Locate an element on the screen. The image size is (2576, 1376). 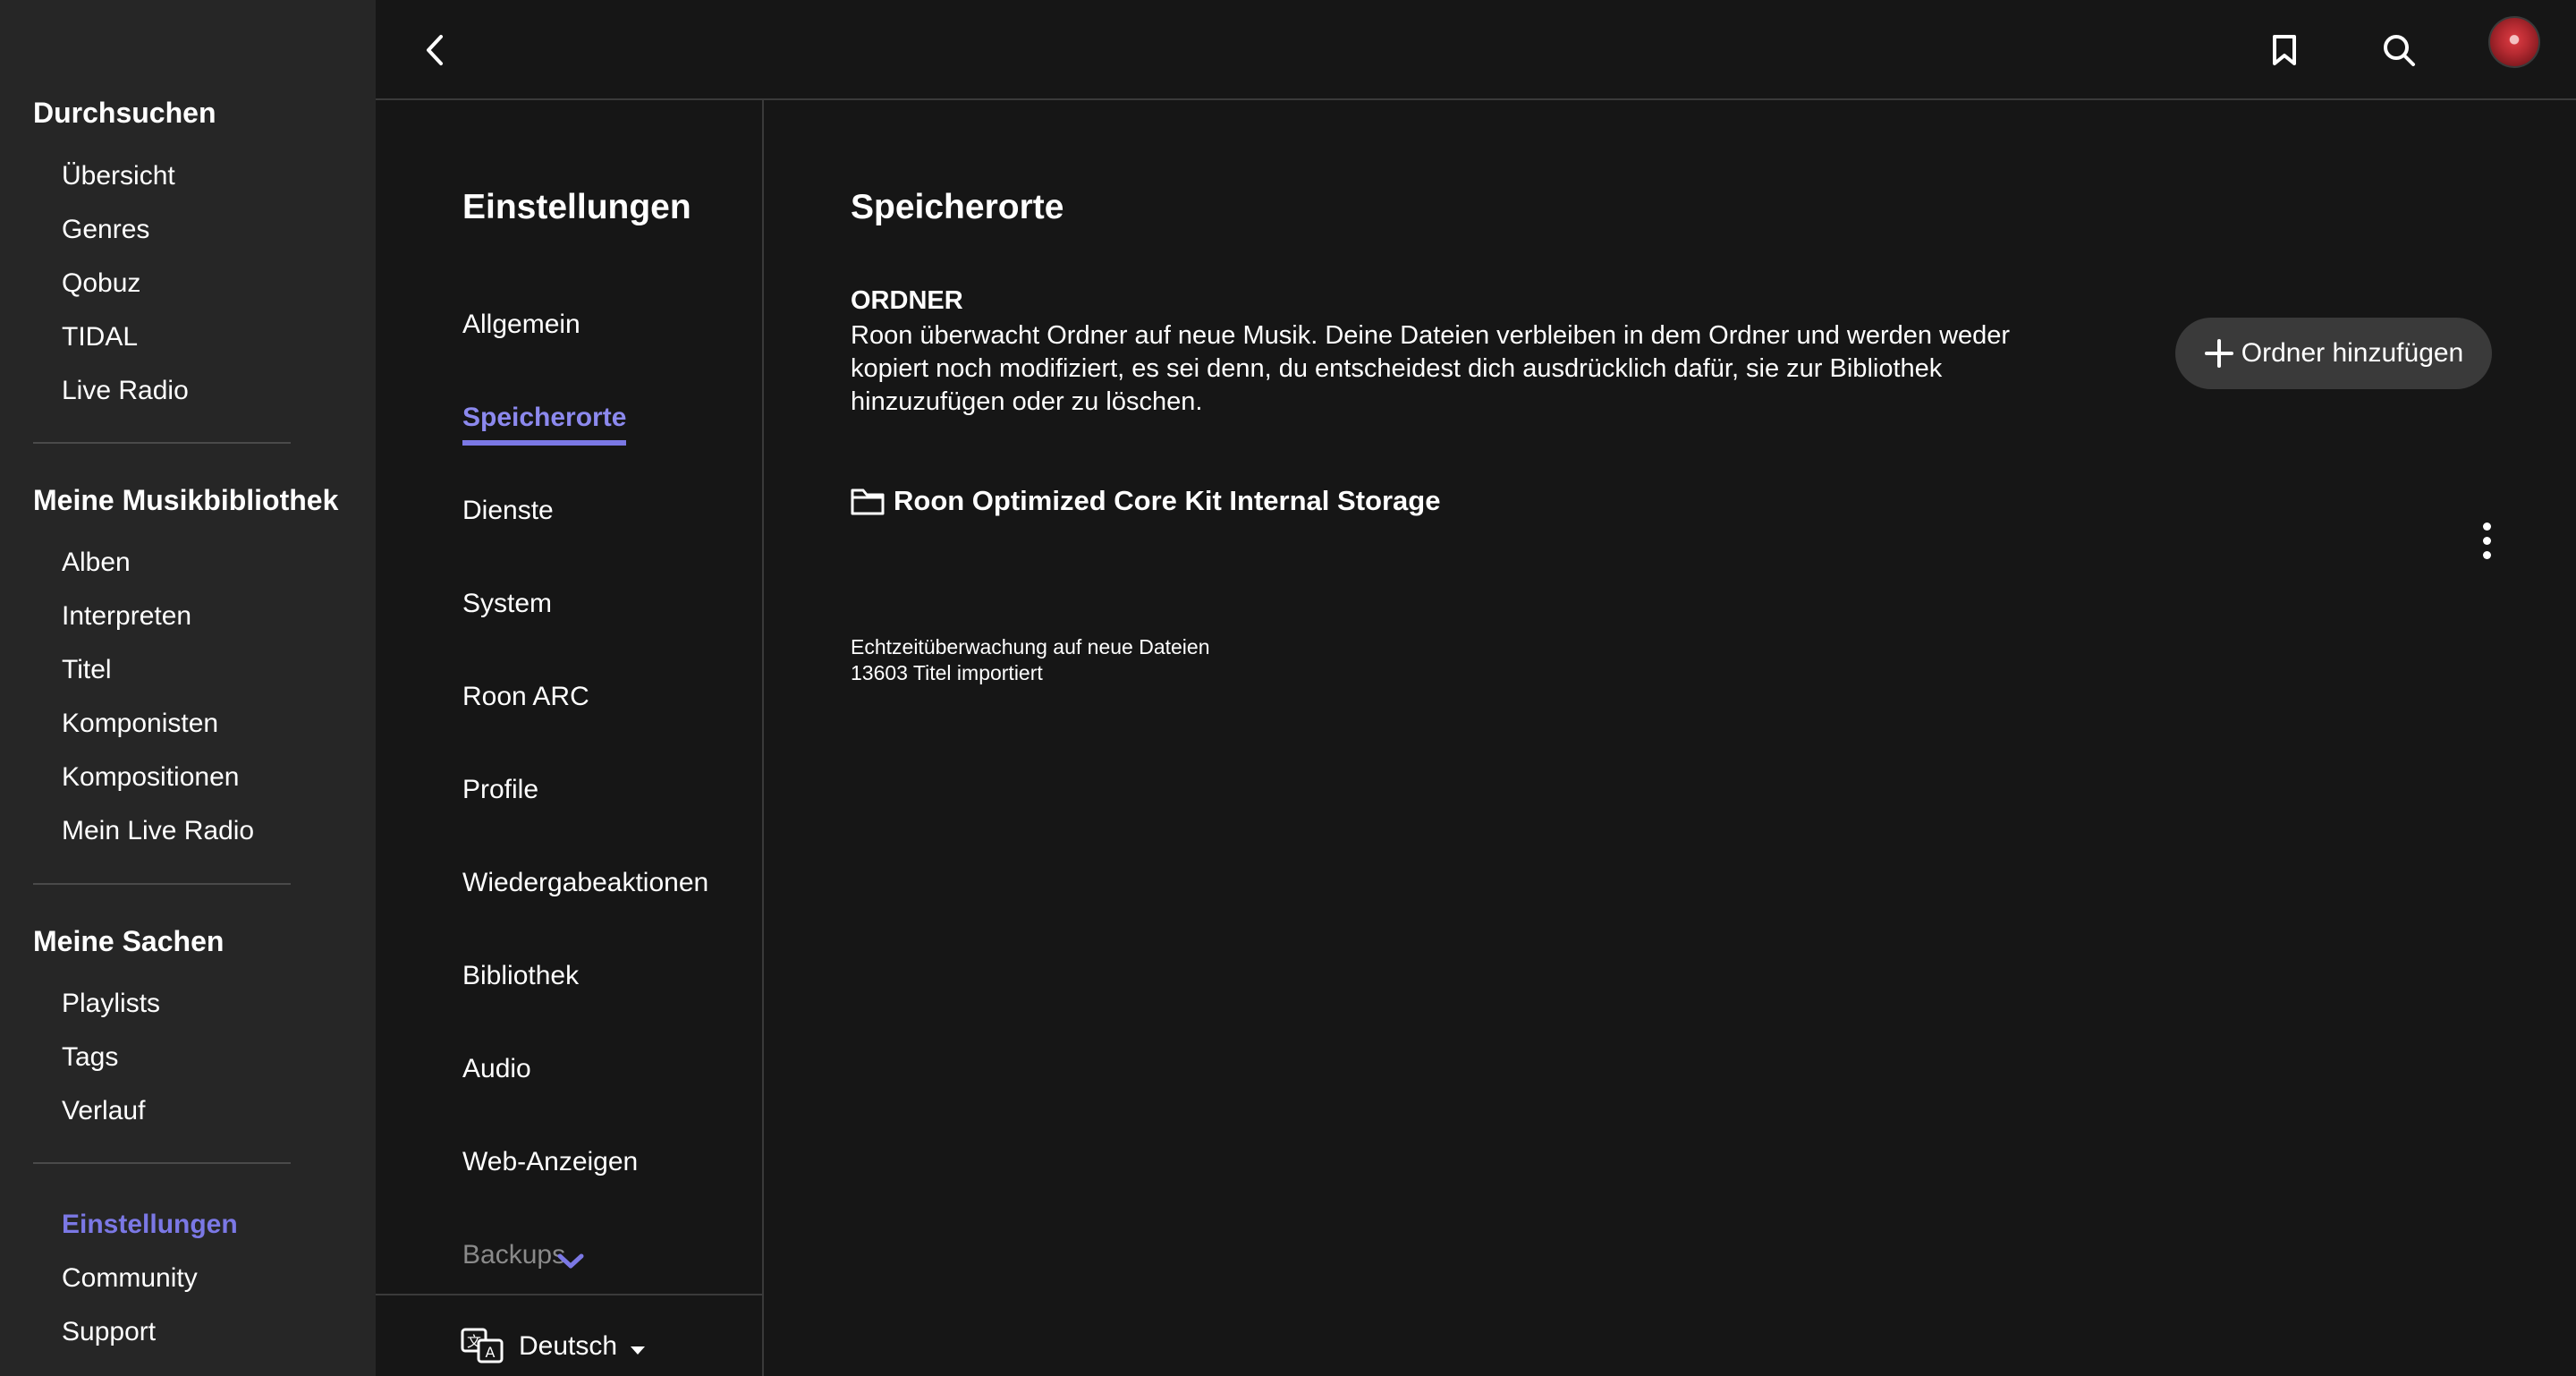
sidebar-item-composers: Komponisten is located at coordinates (140, 724).